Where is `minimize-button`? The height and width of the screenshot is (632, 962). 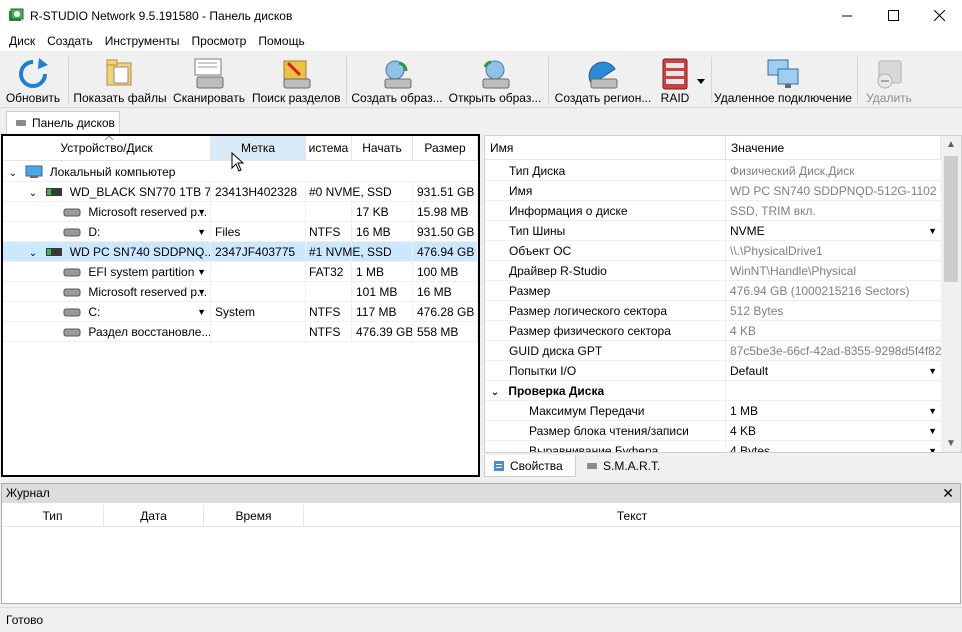 minimize-button is located at coordinates (847, 15).